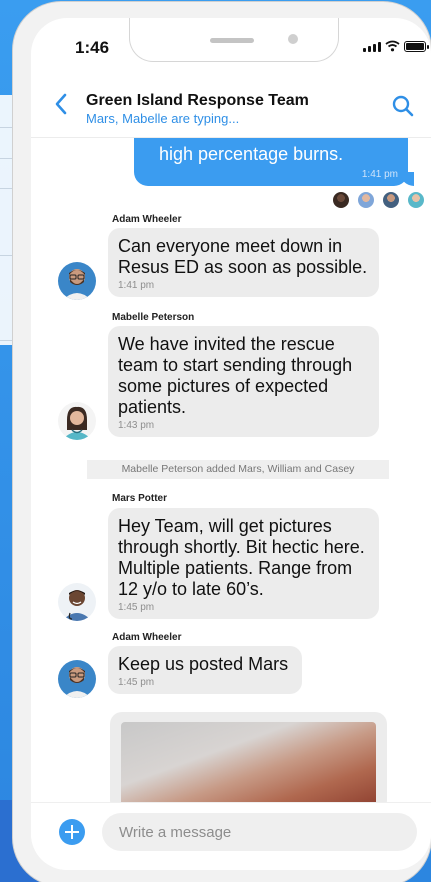 The width and height of the screenshot is (431, 882). I want to click on sender-name: Mars Potter, so click(140, 498).